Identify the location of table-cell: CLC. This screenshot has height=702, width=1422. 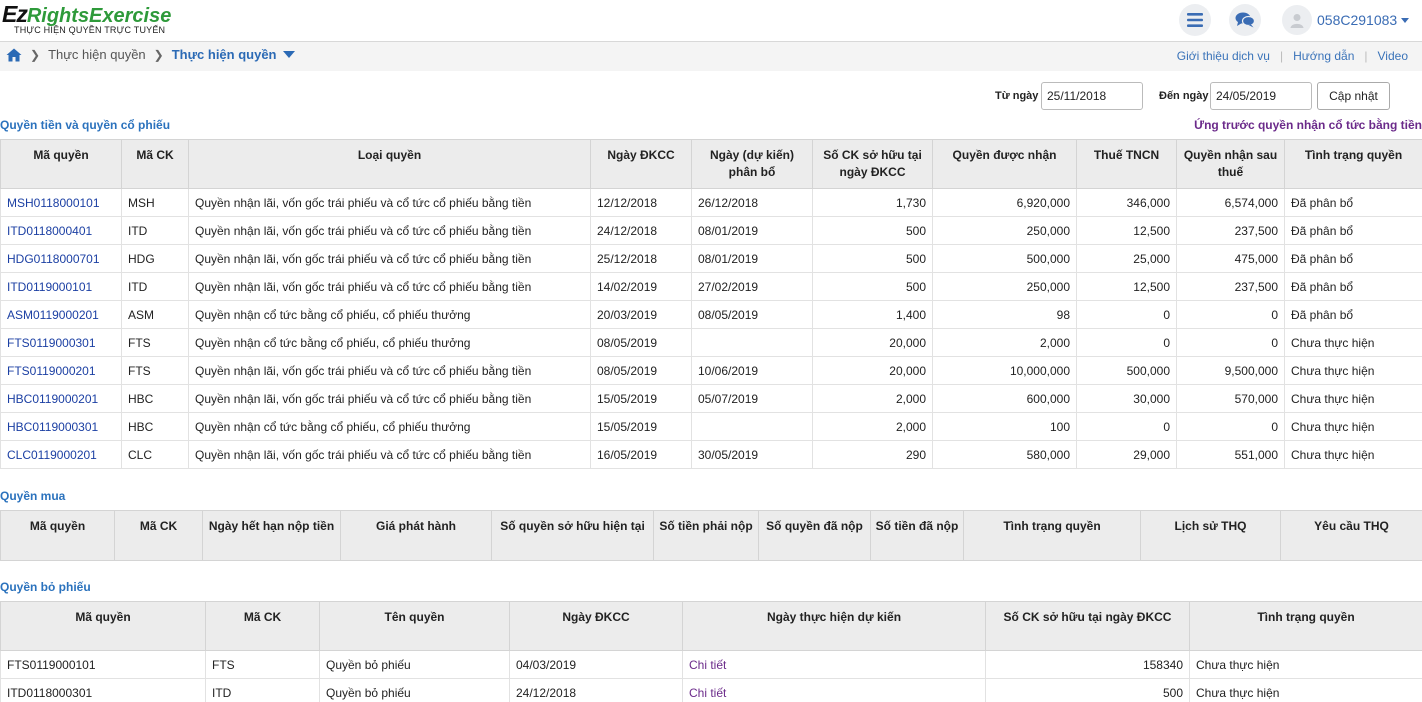
(155, 454).